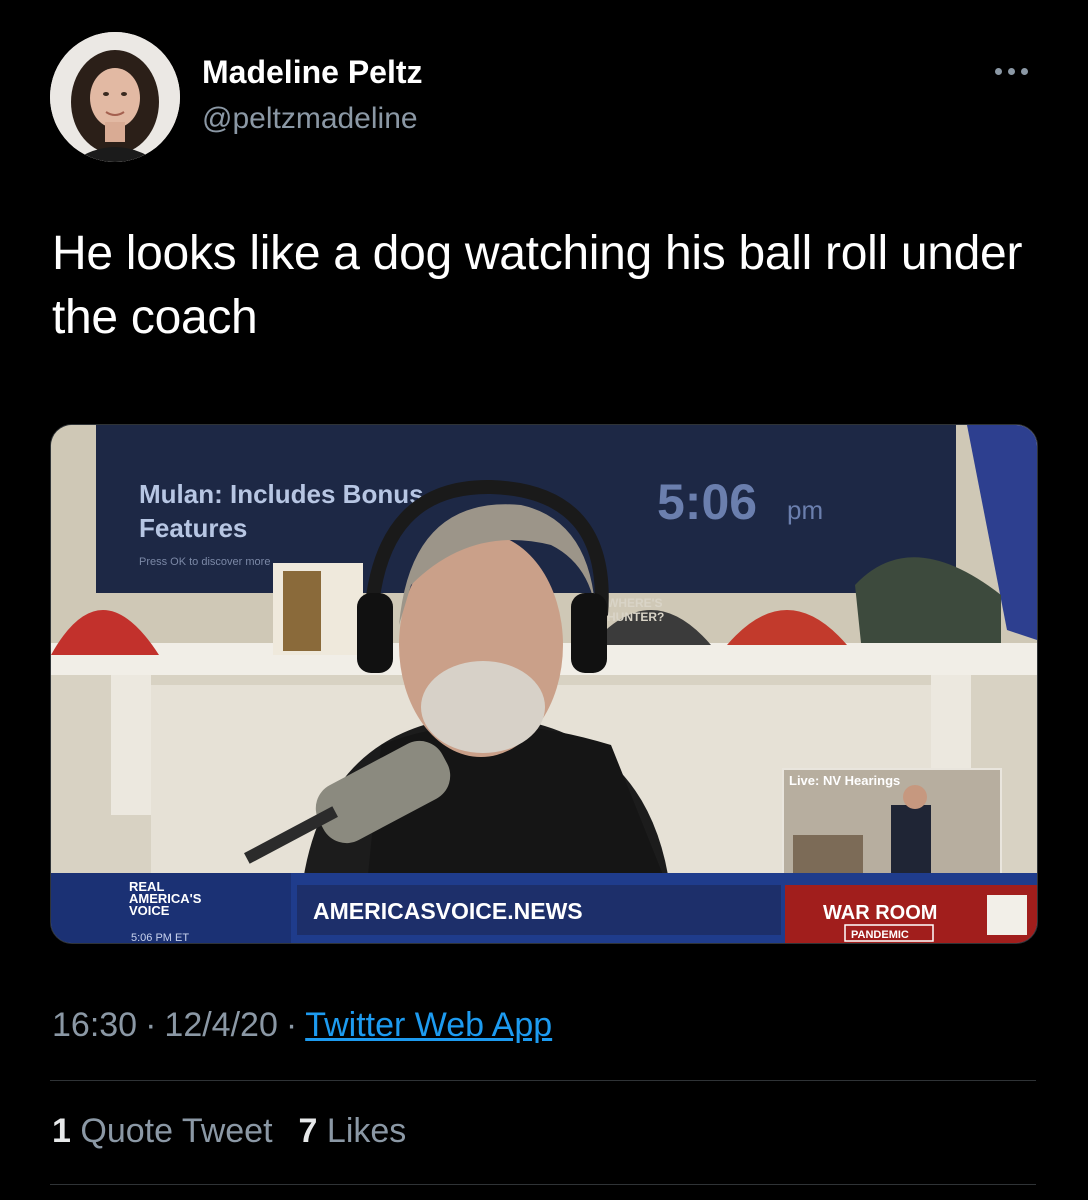  I want to click on tweet-stats: 1 Quote Tweet 7 Likes, so click(229, 1131).